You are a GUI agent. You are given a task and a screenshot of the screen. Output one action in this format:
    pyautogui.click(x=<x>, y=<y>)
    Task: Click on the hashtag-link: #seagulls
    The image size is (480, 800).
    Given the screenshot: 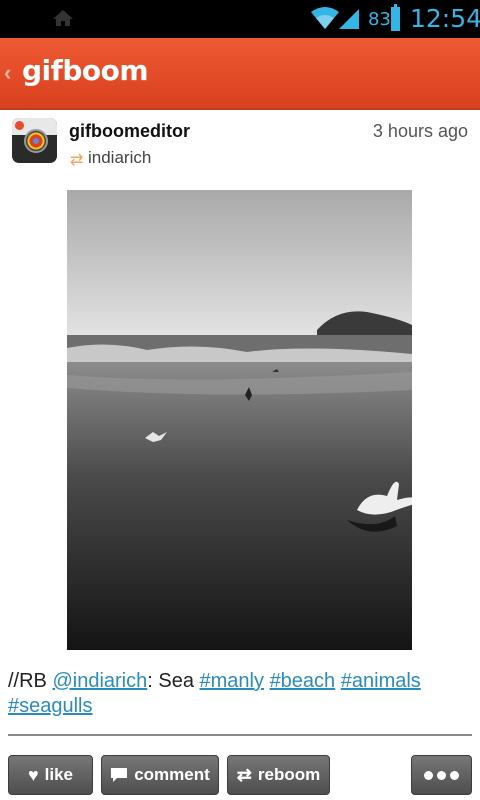 What is the action you would take?
    pyautogui.click(x=50, y=706)
    